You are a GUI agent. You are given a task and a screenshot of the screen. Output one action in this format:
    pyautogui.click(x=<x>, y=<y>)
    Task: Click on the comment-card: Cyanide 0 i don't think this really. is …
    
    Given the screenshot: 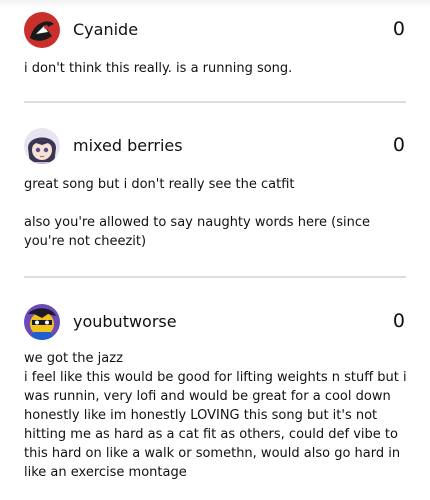 What is the action you would take?
    pyautogui.click(x=215, y=43)
    